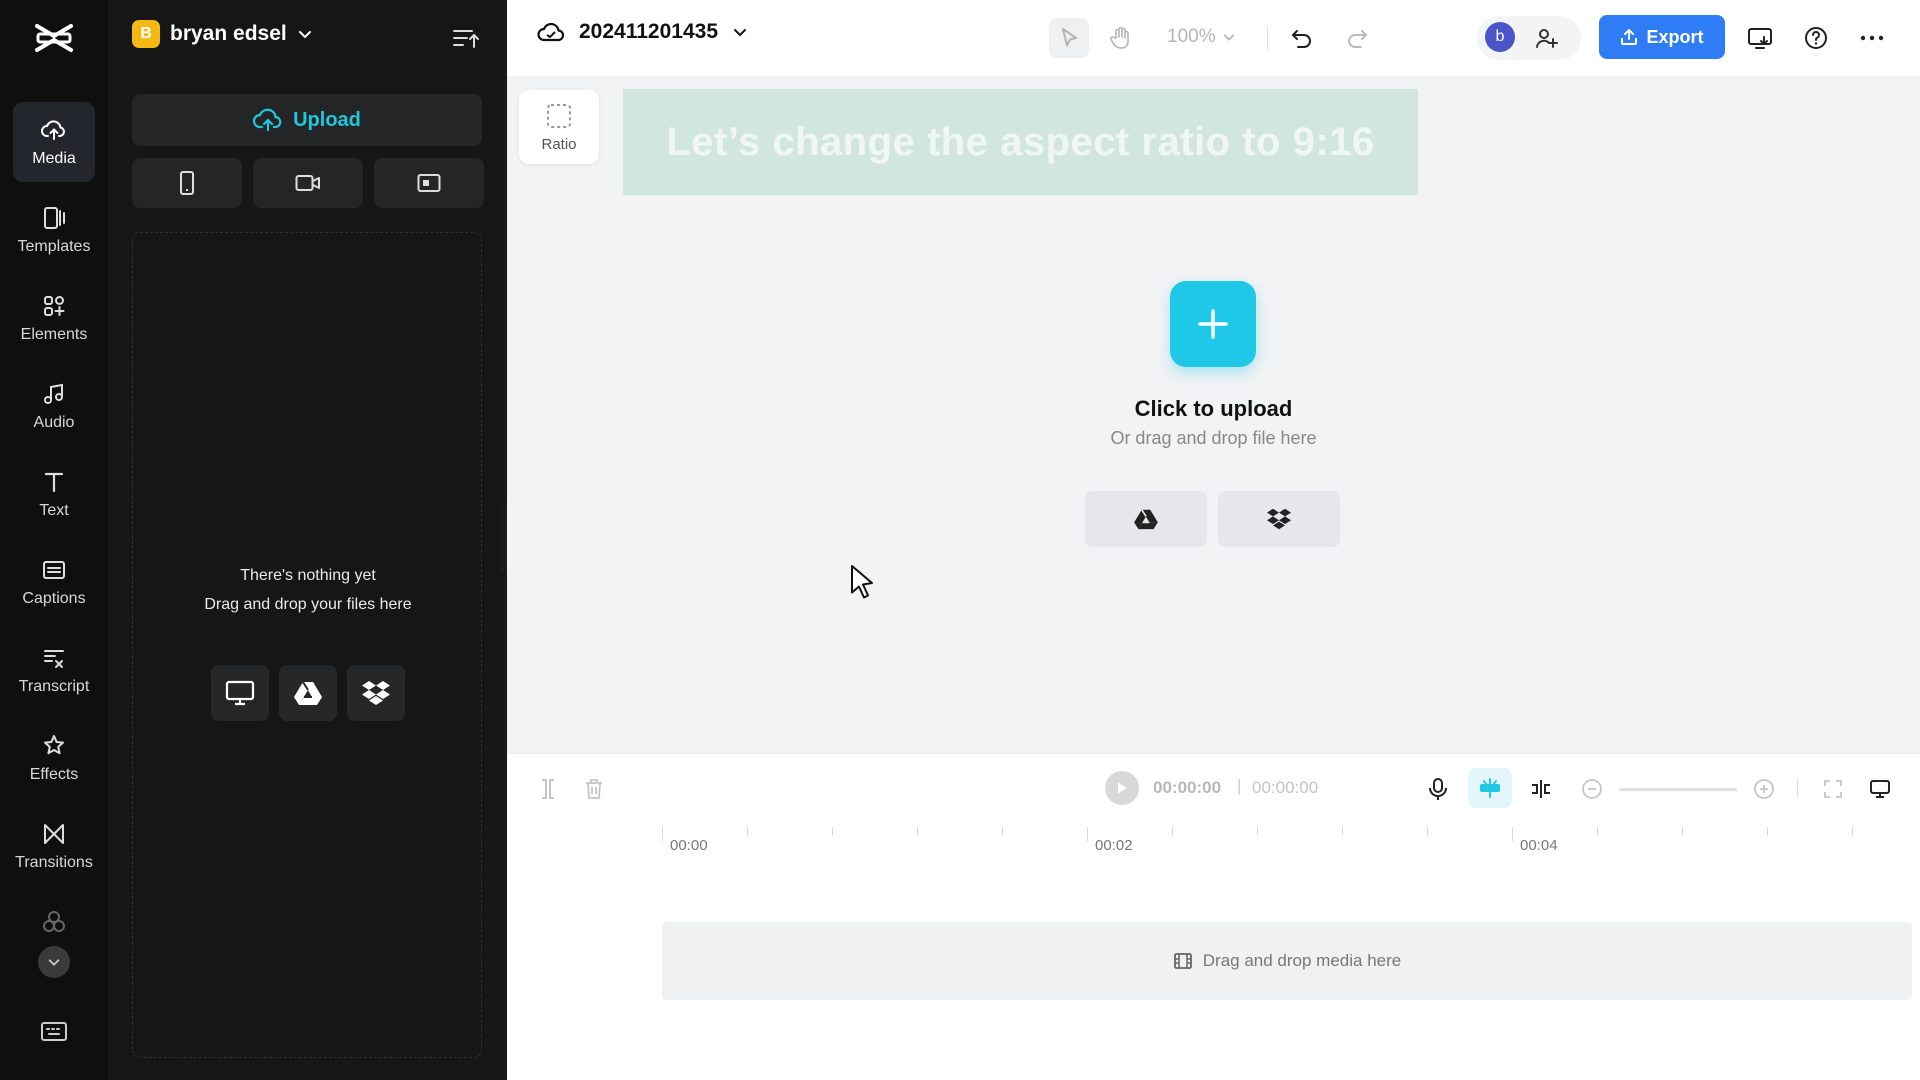 The width and height of the screenshot is (1920, 1080). I want to click on phone-icon, so click(187, 183).